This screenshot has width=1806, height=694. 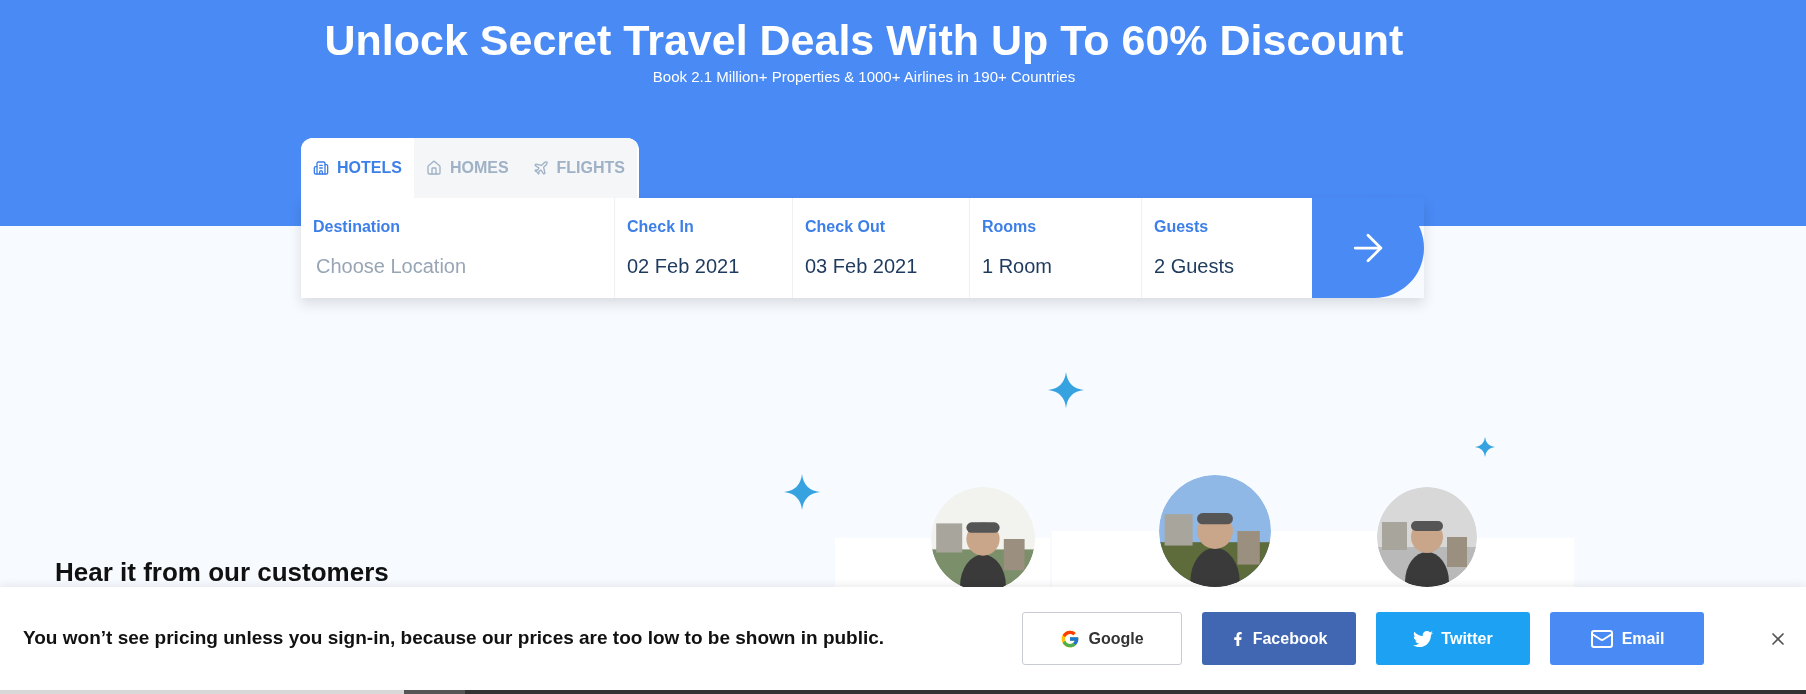 What do you see at coordinates (862, 266) in the screenshot?
I see `field-value: 03 Feb 2021` at bounding box center [862, 266].